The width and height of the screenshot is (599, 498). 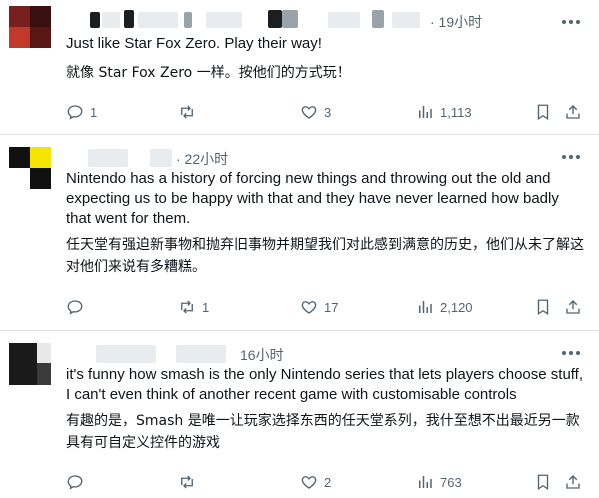 I want to click on post-actions: 1 3 1,113, so click(x=326, y=112).